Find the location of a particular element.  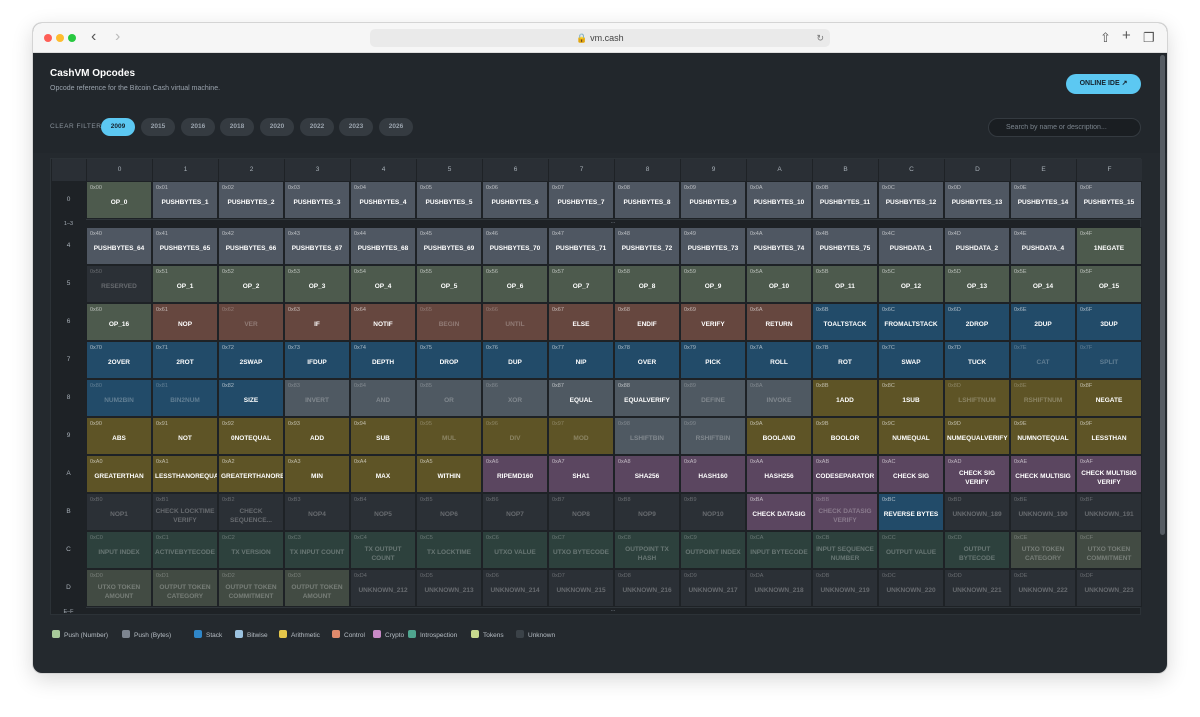

opcode-cell-0xd0: 0xD0 UTXO TOKEN AMOUNT is located at coordinates (119, 588).